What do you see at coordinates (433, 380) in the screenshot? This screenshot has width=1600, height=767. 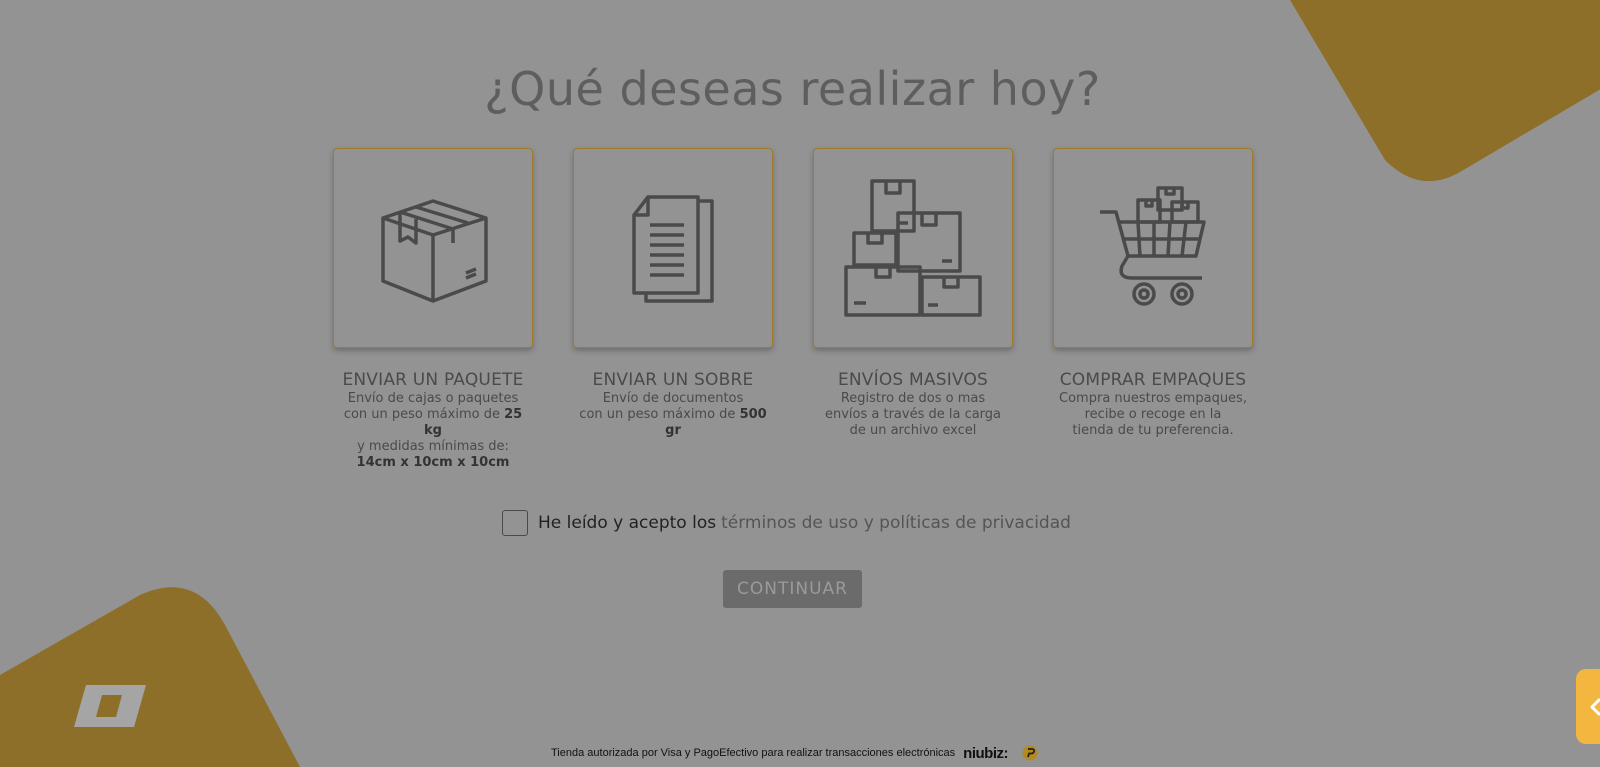 I see `card-title: ENVIAR UN PAQUETE` at bounding box center [433, 380].